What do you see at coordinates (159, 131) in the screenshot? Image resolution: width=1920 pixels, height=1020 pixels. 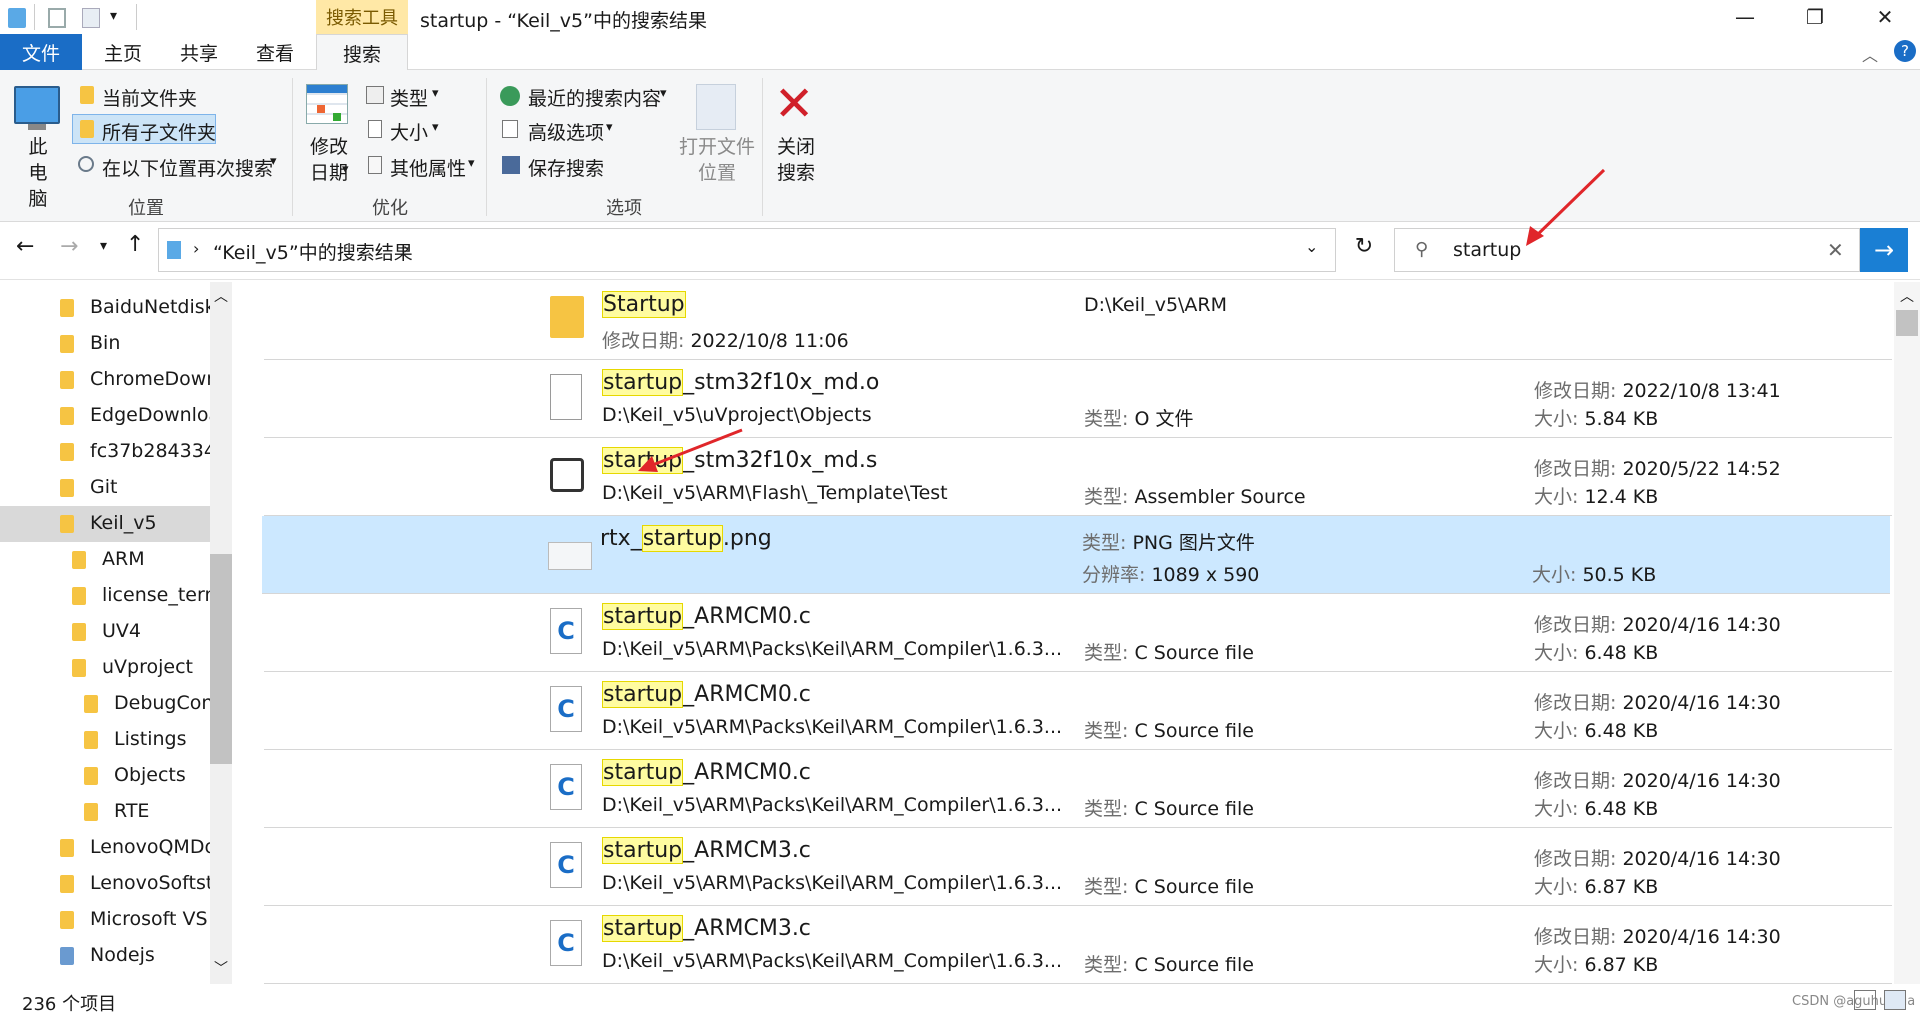 I see `all-subfolders-button: 所有子文件夹` at bounding box center [159, 131].